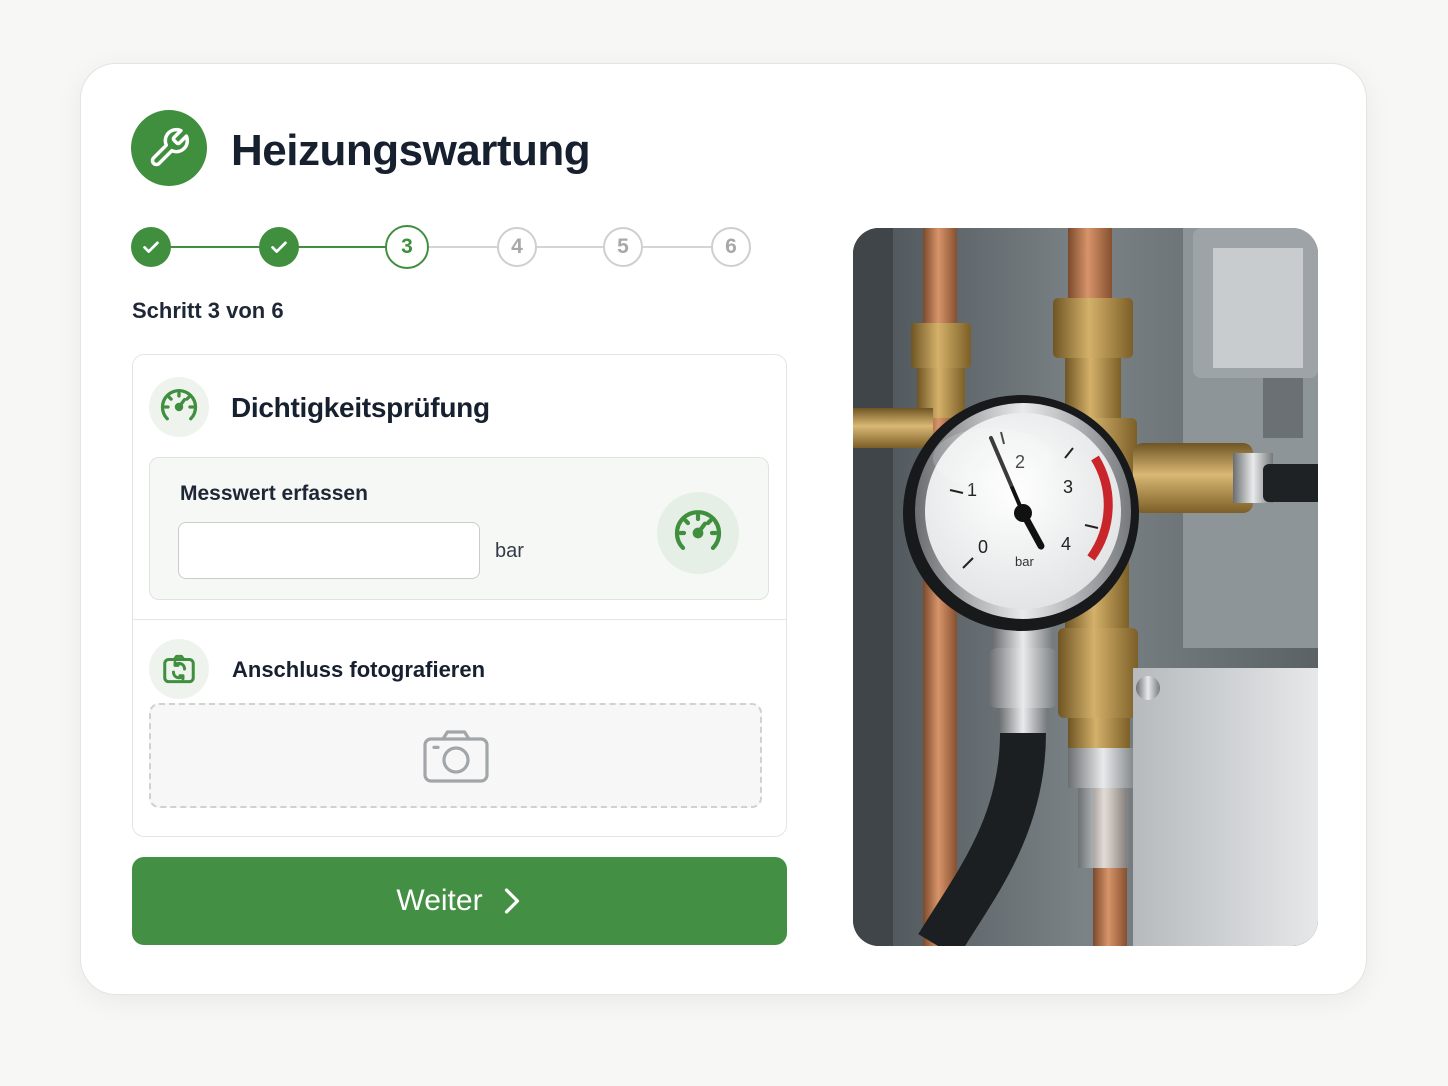 This screenshot has width=1448, height=1086. Describe the element at coordinates (509, 551) in the screenshot. I see `measurement-unit: bar` at that location.